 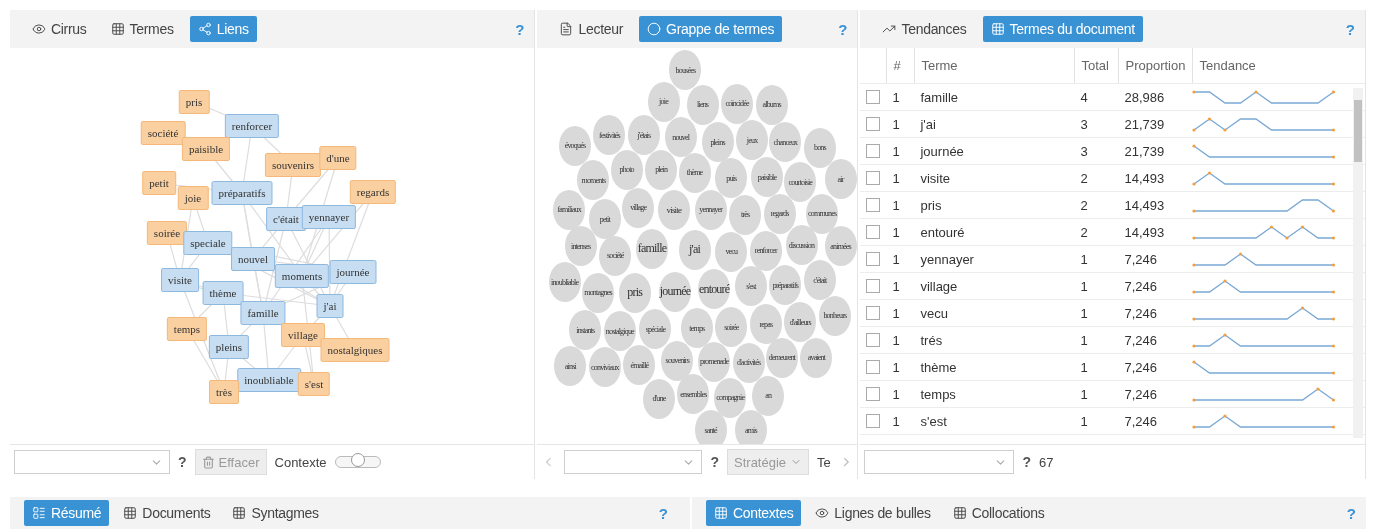 What do you see at coordinates (626, 169) in the screenshot?
I see `term-bubble: photo` at bounding box center [626, 169].